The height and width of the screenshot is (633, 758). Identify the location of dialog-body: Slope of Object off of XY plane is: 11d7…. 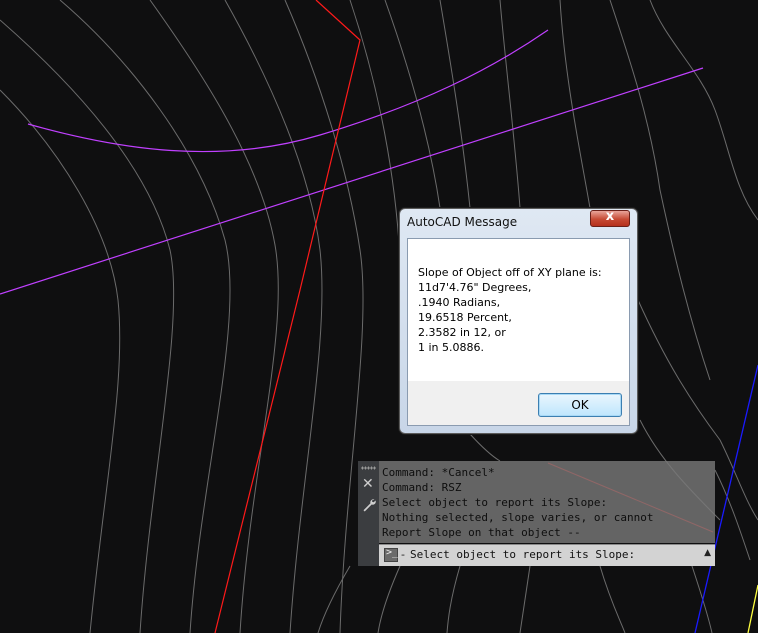
(518, 332).